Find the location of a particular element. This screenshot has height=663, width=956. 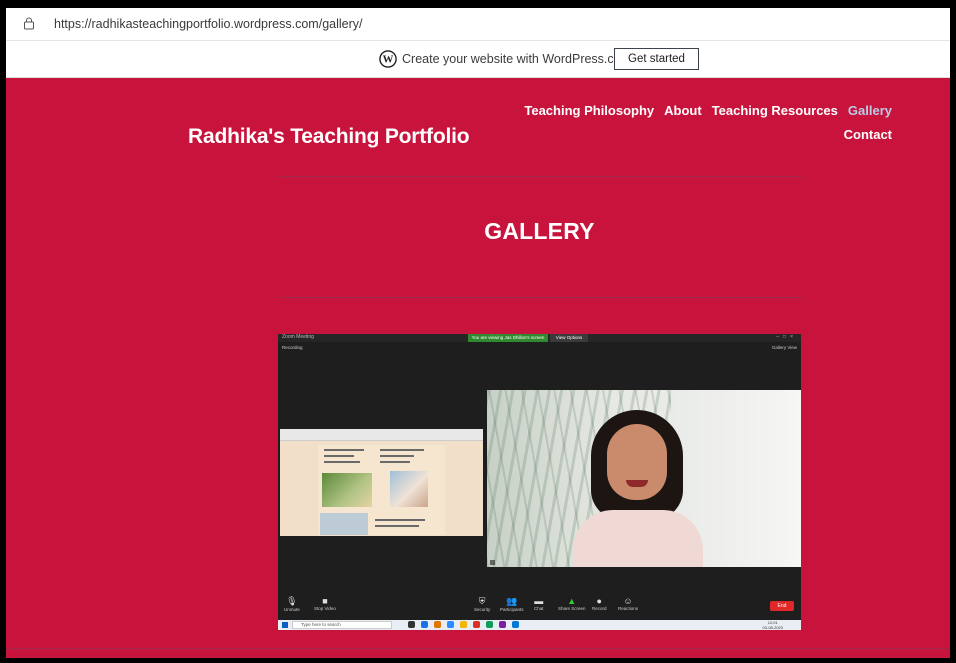

participants-icon: 👥 is located at coordinates (512, 601).